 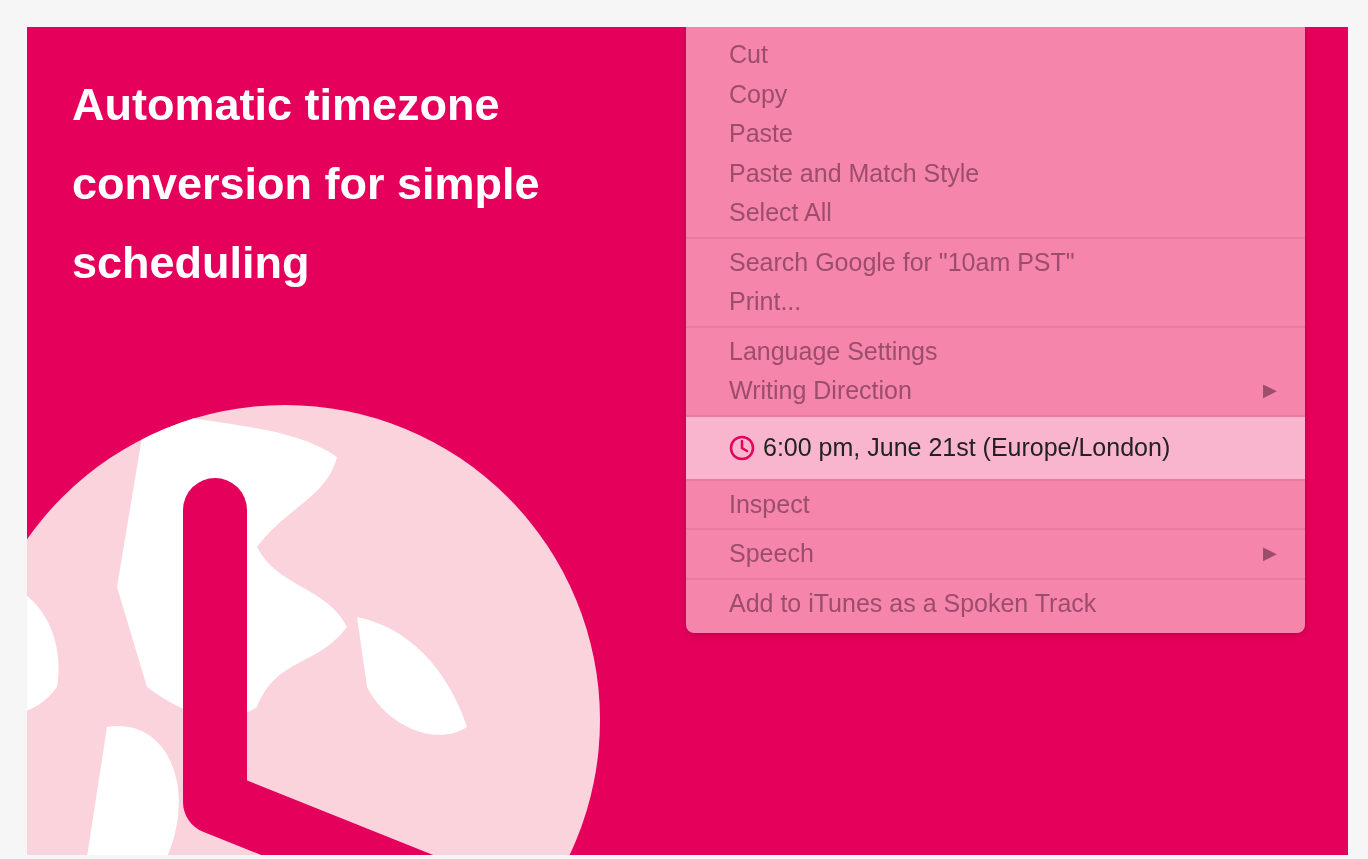 What do you see at coordinates (995, 351) in the screenshot?
I see `menu-item: Language Settings` at bounding box center [995, 351].